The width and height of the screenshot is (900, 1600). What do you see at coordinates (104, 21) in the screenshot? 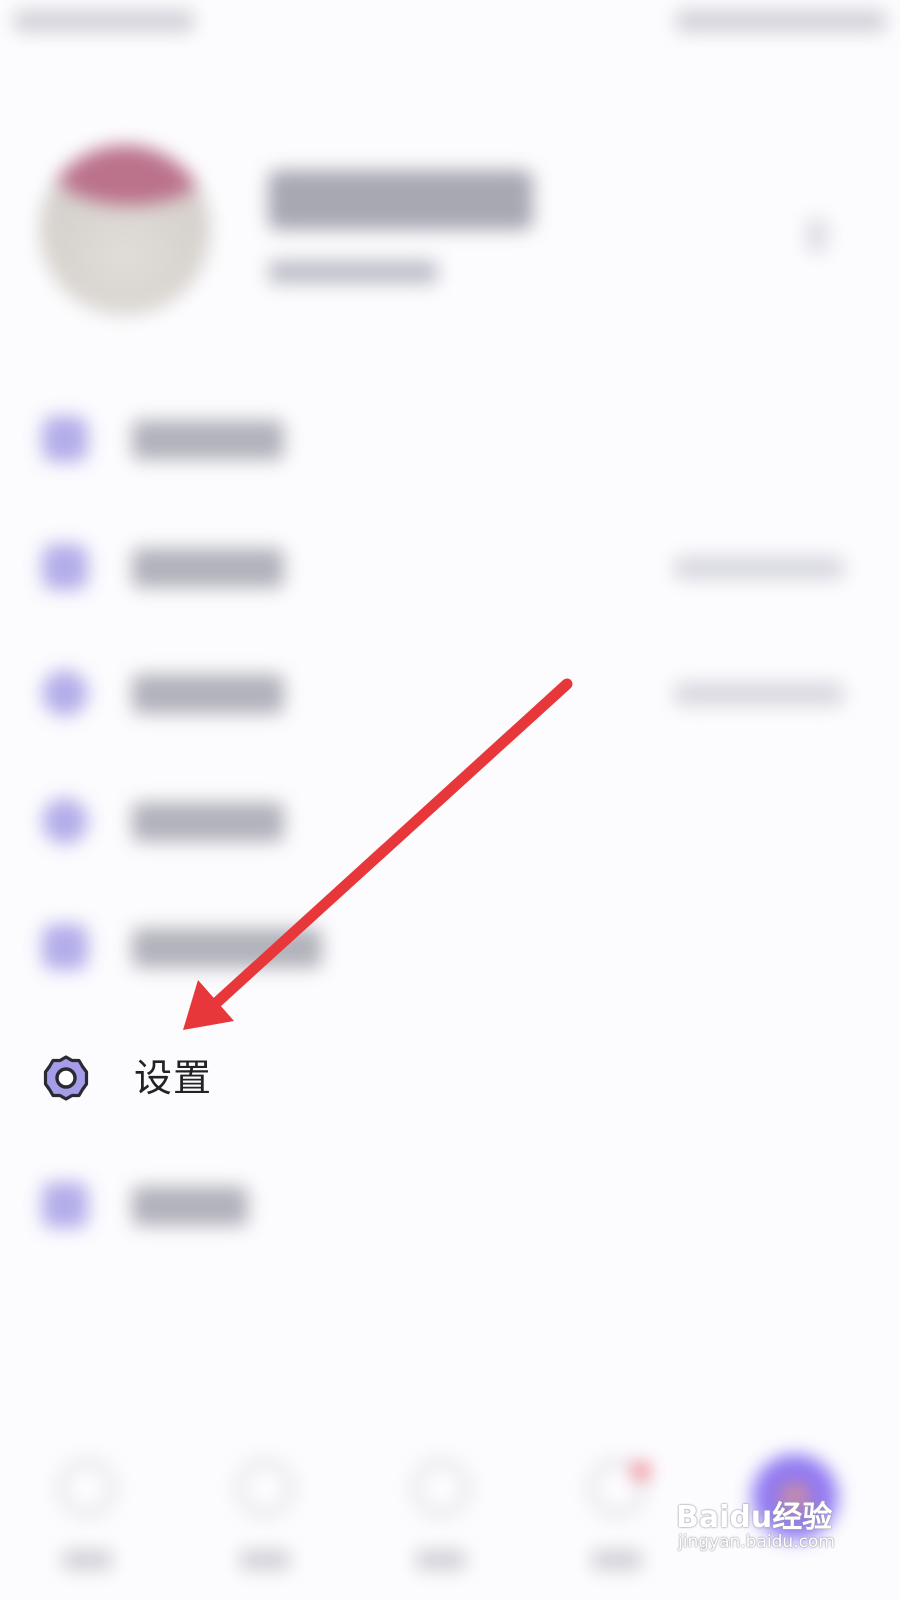
I see `status-bar-time` at bounding box center [104, 21].